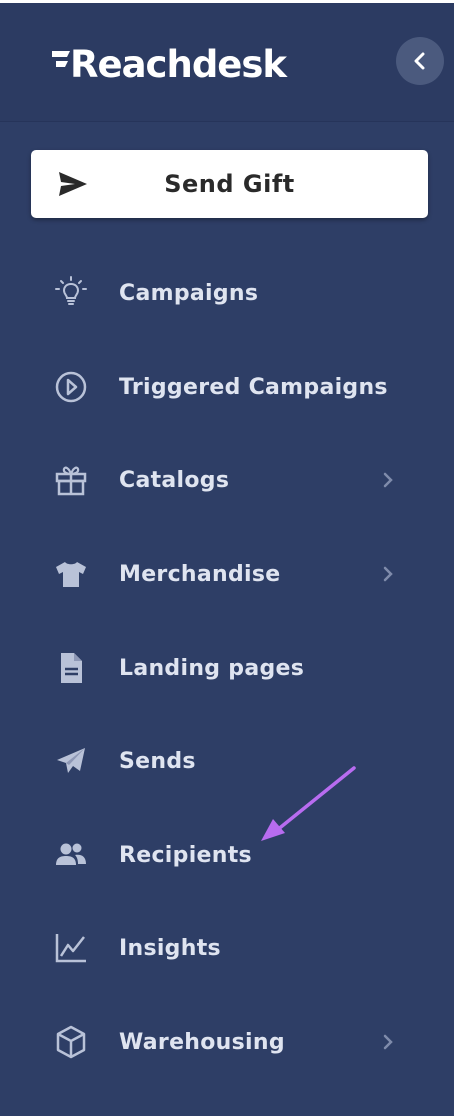 The height and width of the screenshot is (1116, 456). I want to click on chevron-left-icon, so click(419, 61).